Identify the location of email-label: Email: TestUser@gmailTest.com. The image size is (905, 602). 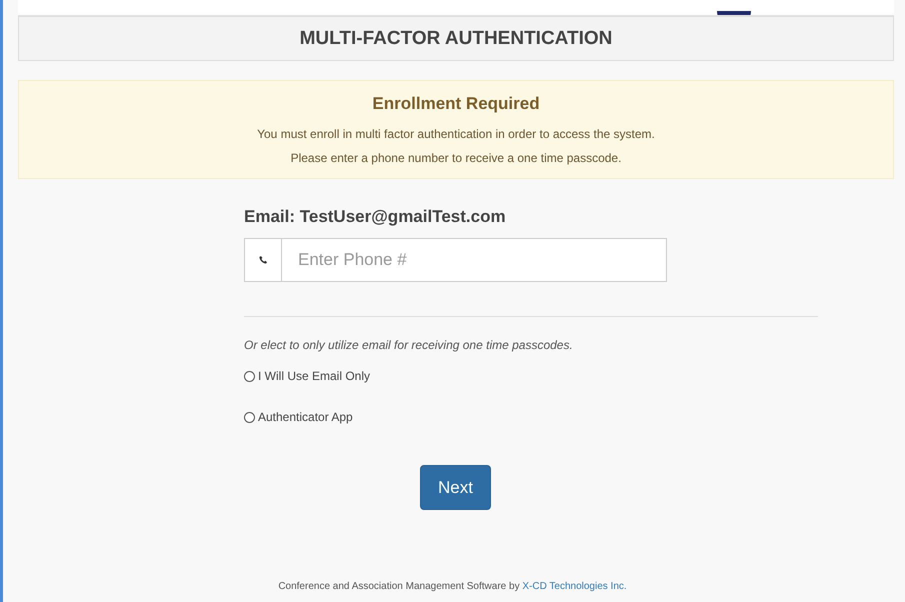
(375, 217).